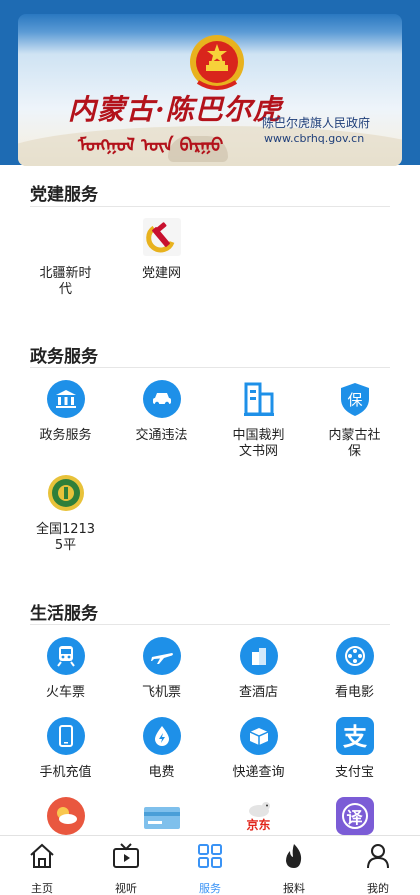 This screenshot has height=895, width=420. Describe the element at coordinates (210, 888) in the screenshot. I see `tab-label: 服务` at that location.